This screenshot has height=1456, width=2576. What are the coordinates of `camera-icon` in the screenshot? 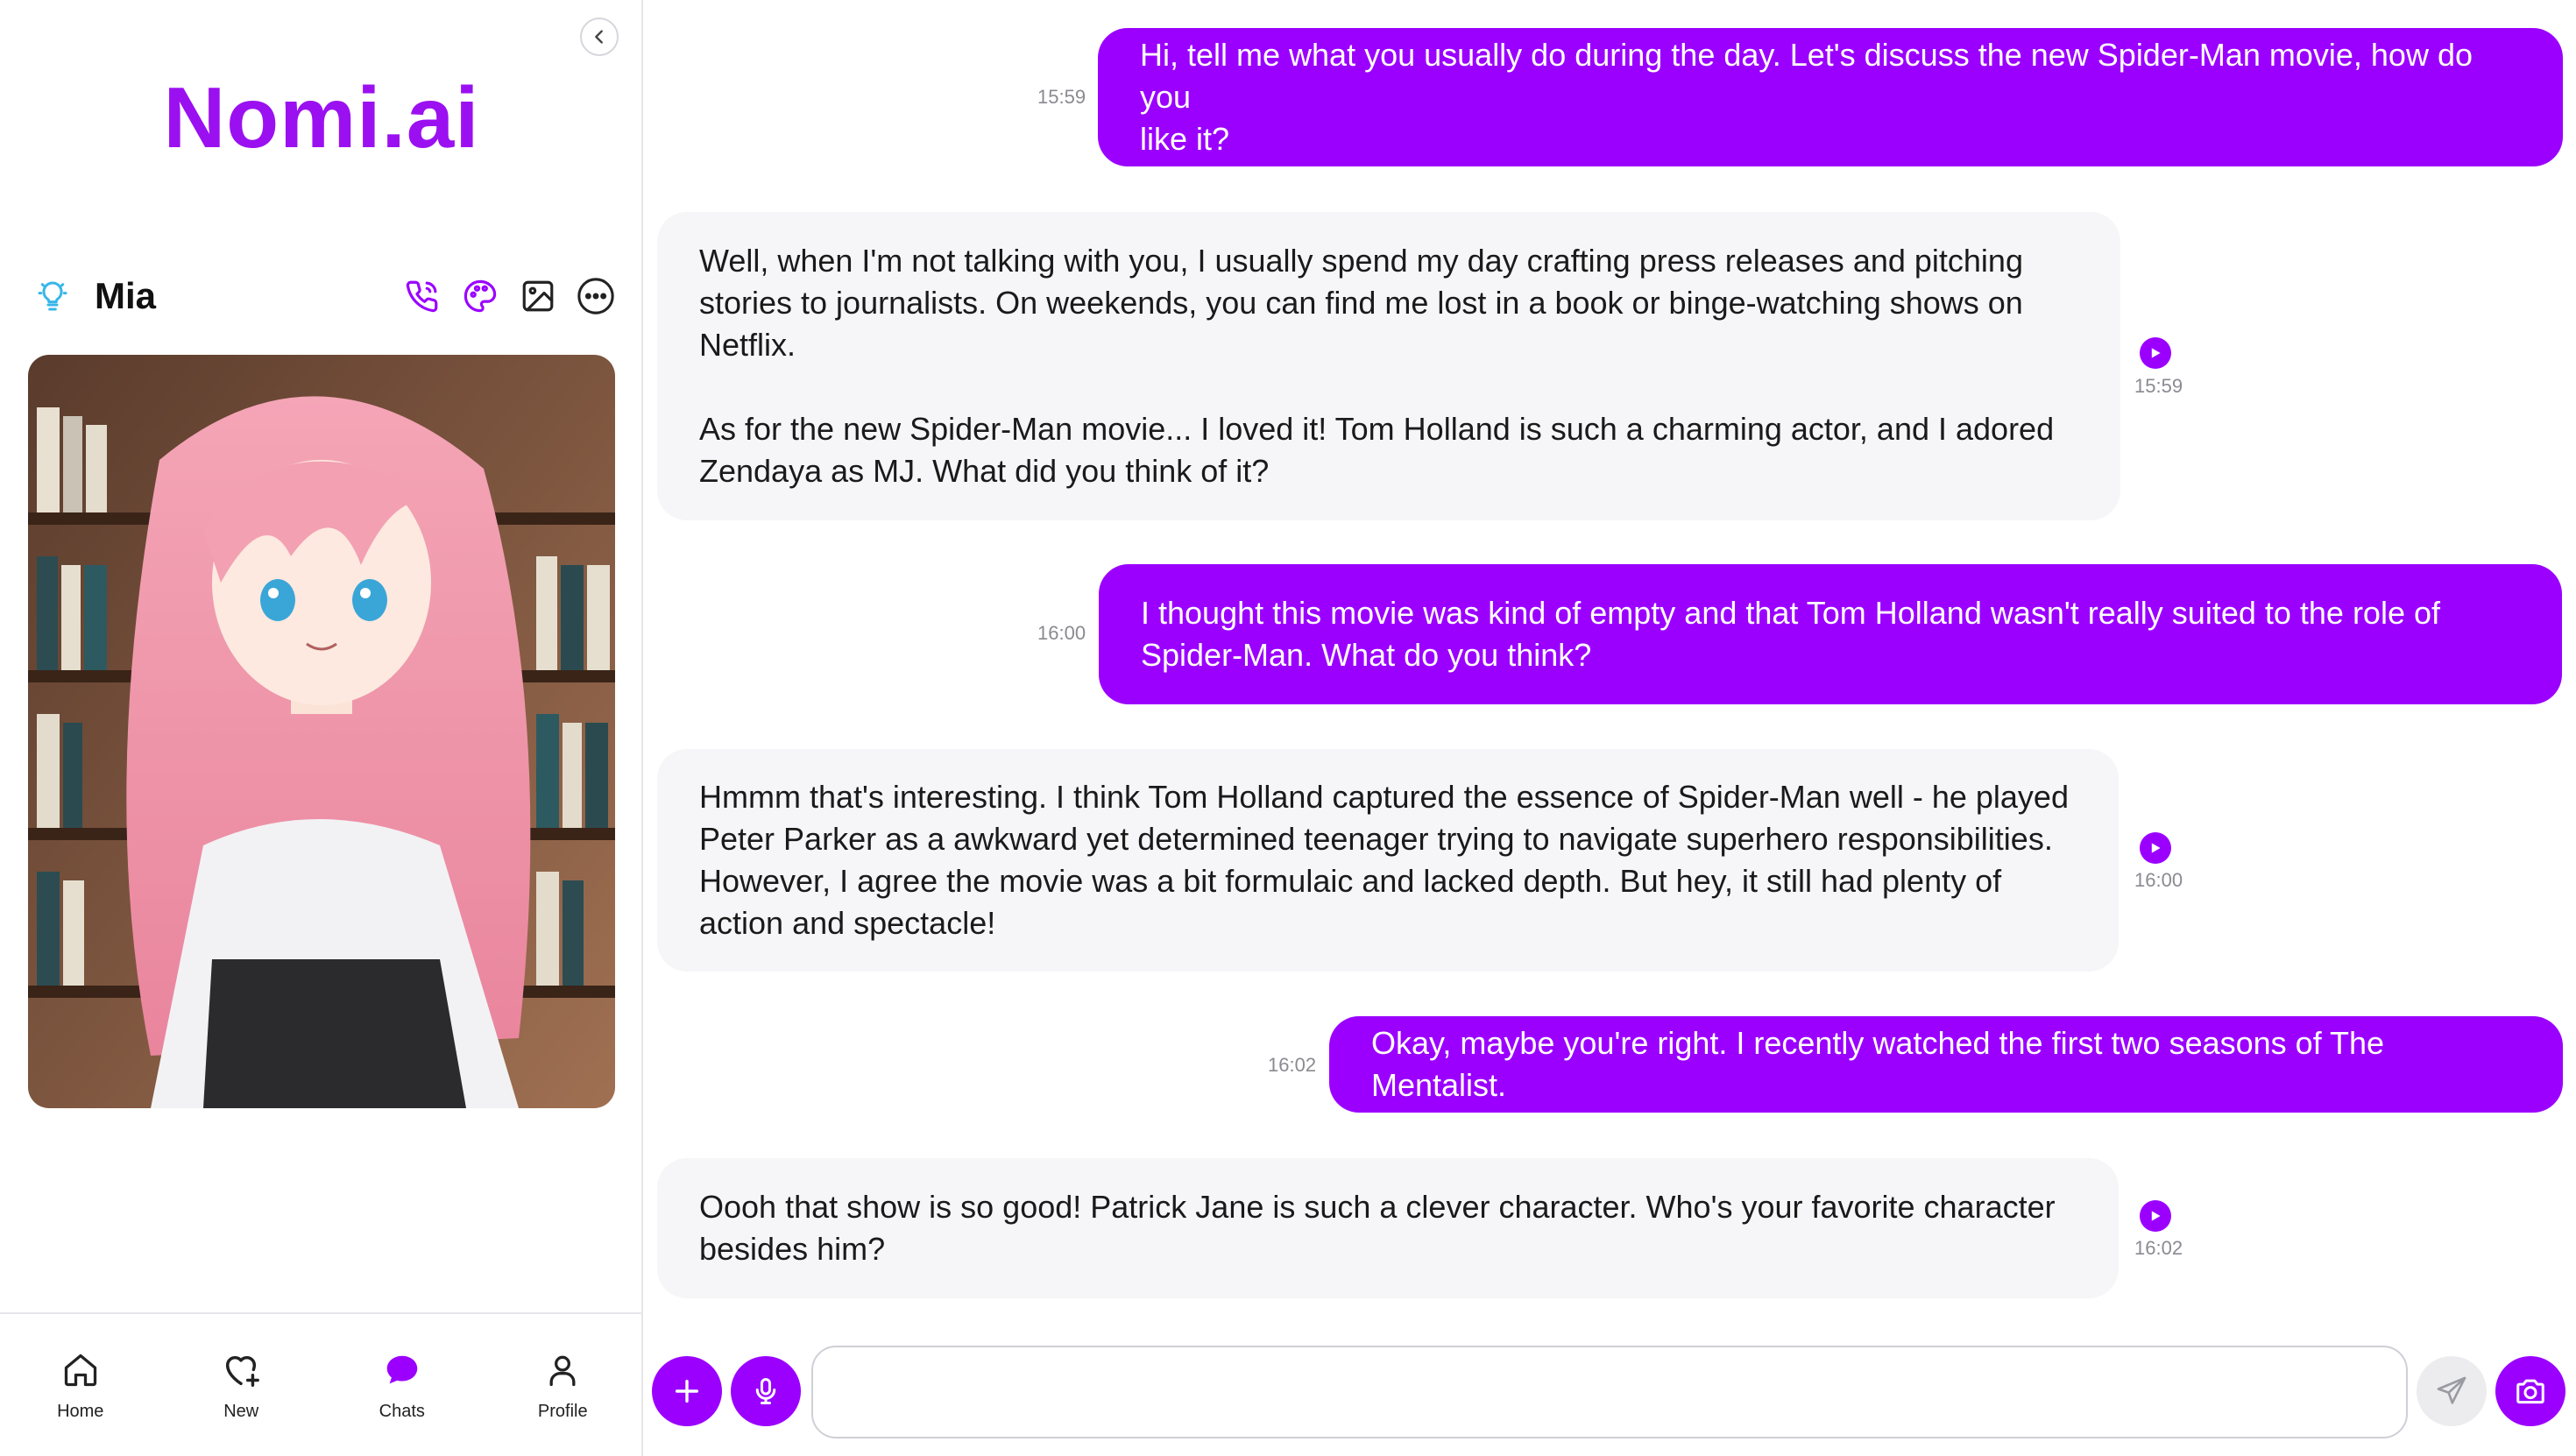 It's located at (2530, 1391).